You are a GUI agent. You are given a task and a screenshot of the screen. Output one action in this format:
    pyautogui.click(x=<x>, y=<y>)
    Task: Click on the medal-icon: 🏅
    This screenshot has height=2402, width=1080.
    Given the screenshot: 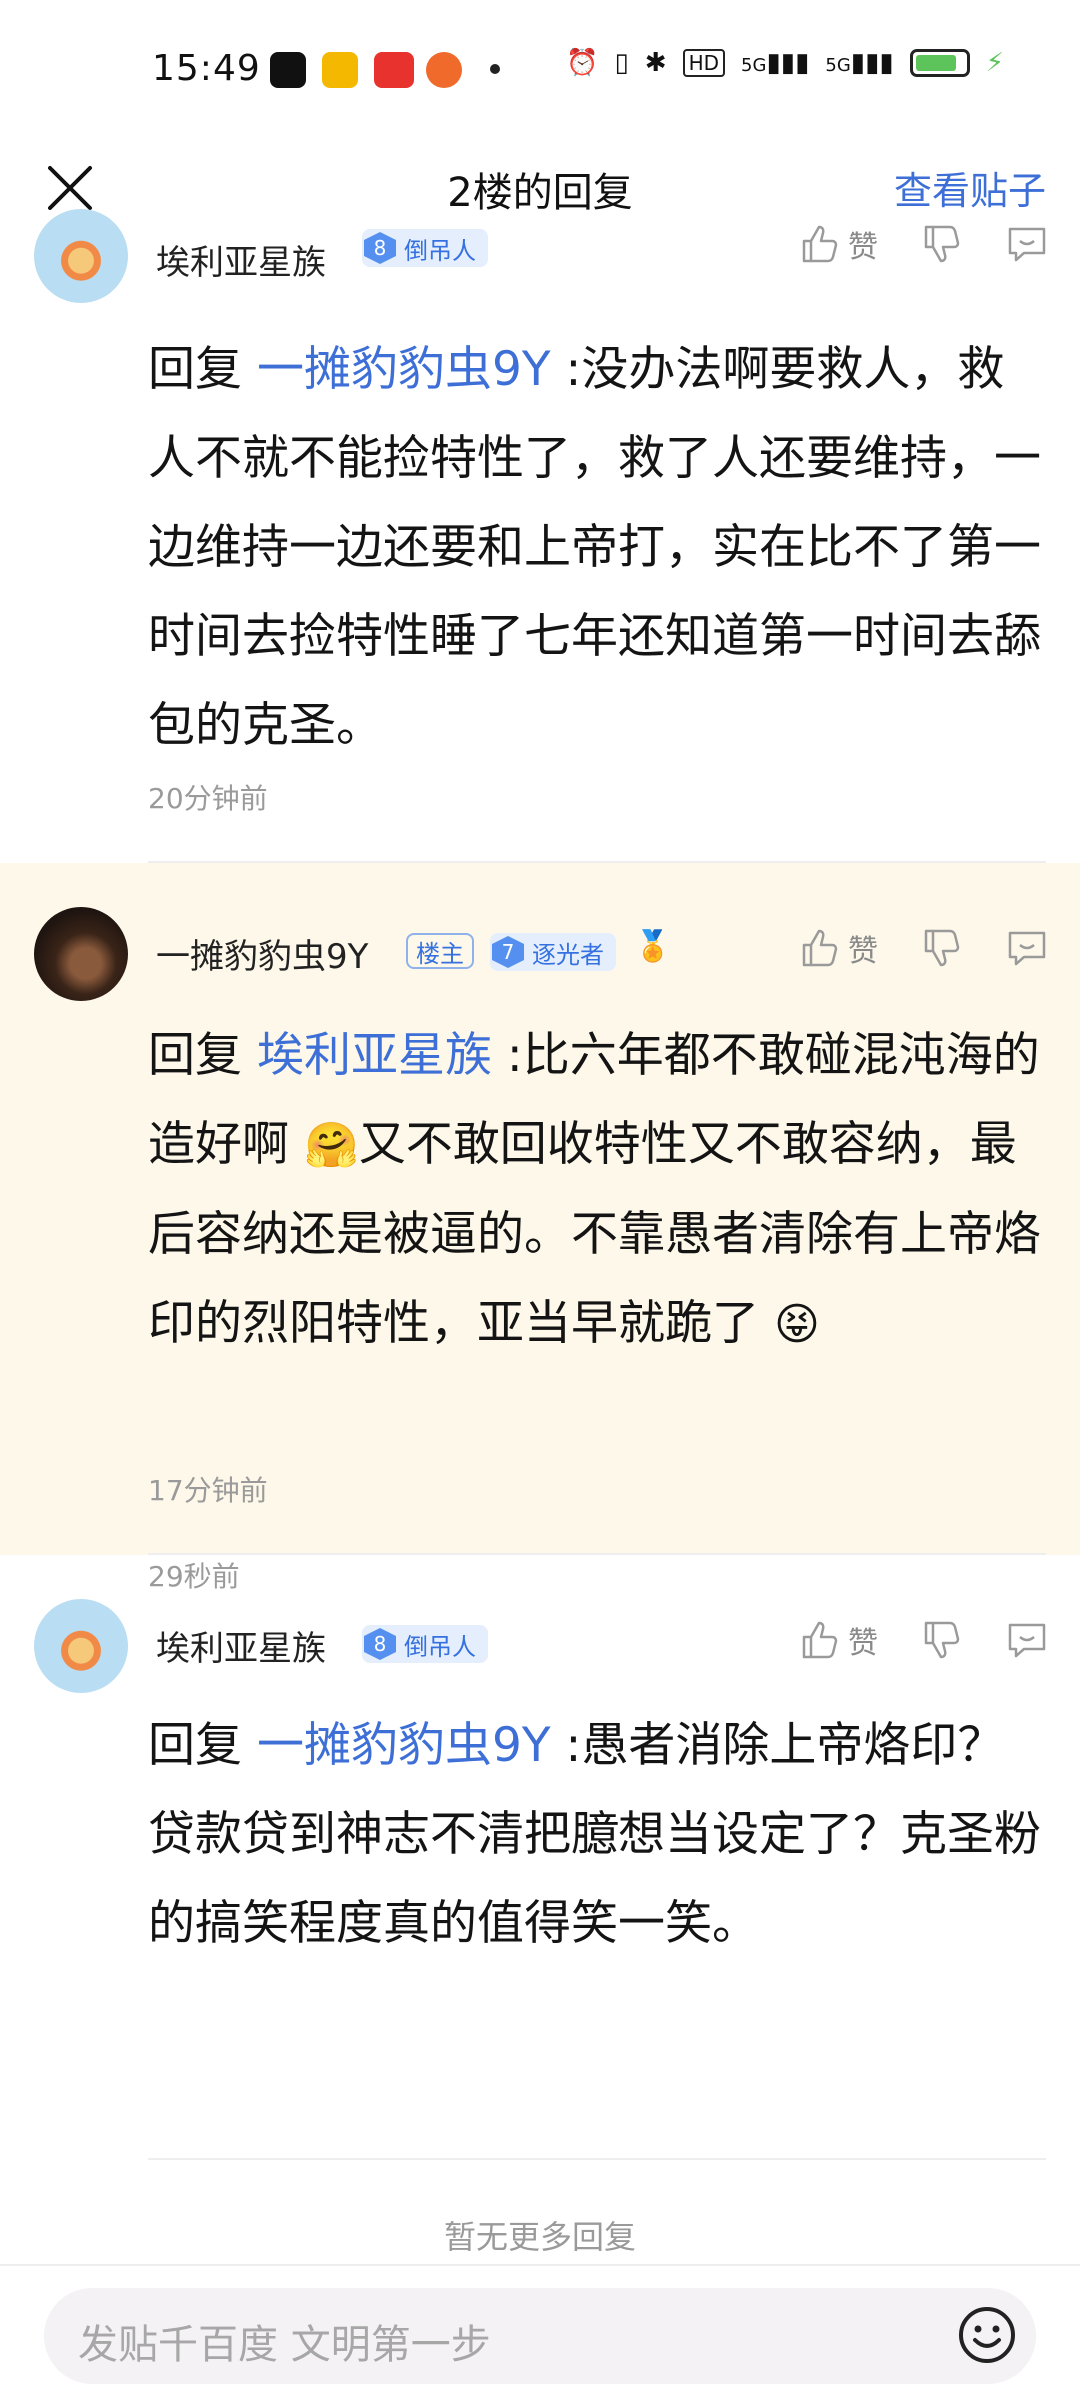 What is the action you would take?
    pyautogui.click(x=653, y=946)
    